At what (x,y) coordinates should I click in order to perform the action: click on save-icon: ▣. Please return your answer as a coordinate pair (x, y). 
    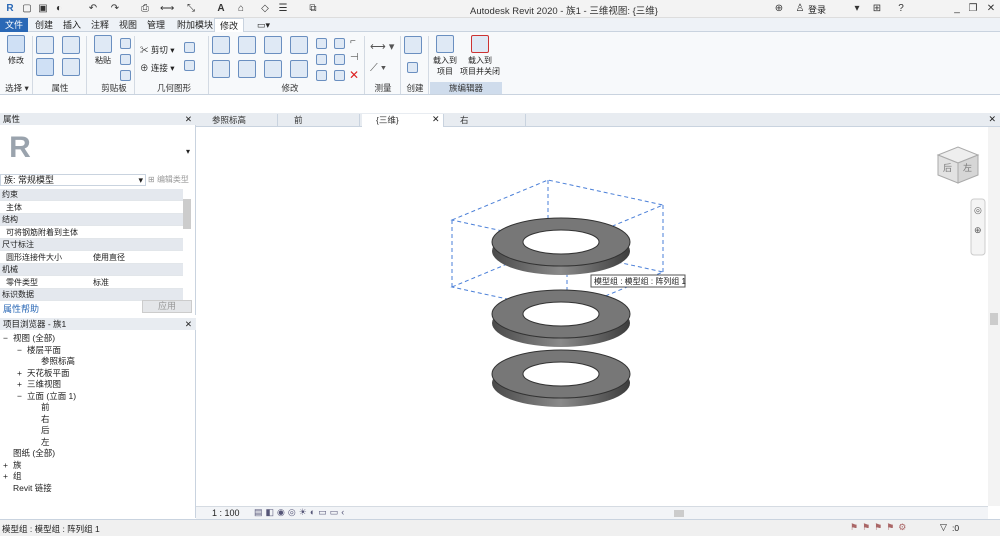
    Looking at the image, I should click on (43, 9).